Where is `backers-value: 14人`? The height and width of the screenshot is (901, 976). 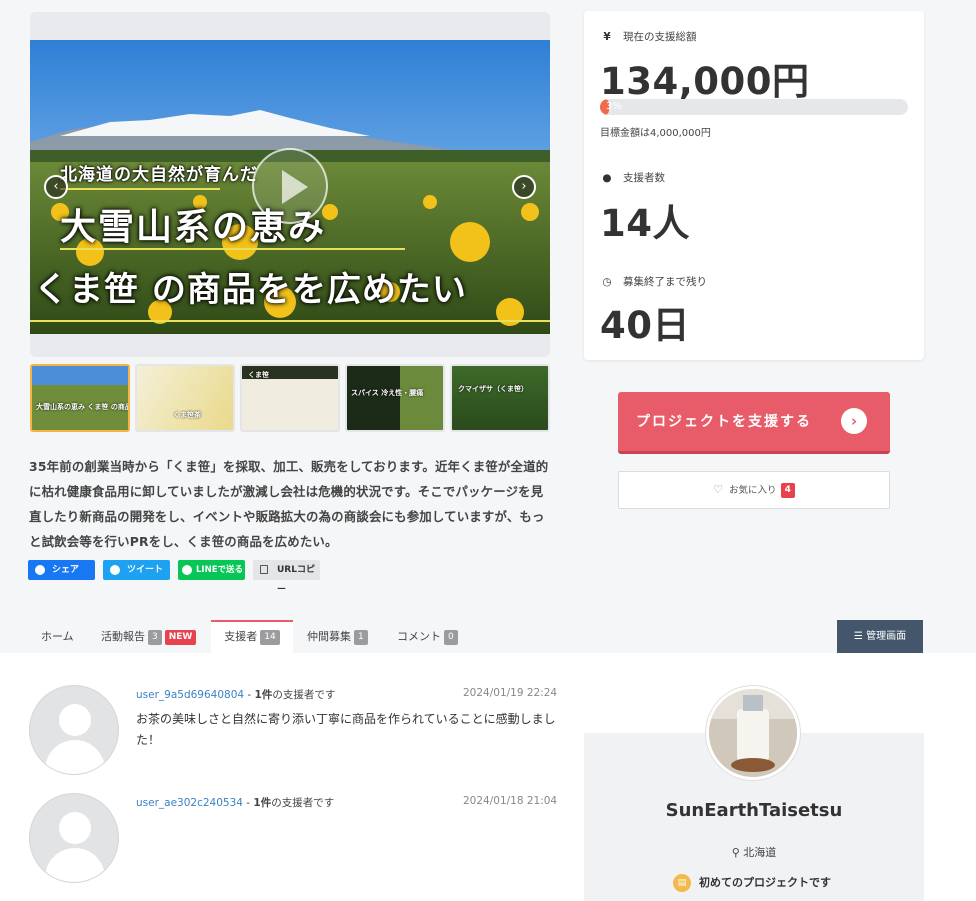
backers-value: 14人 is located at coordinates (645, 223).